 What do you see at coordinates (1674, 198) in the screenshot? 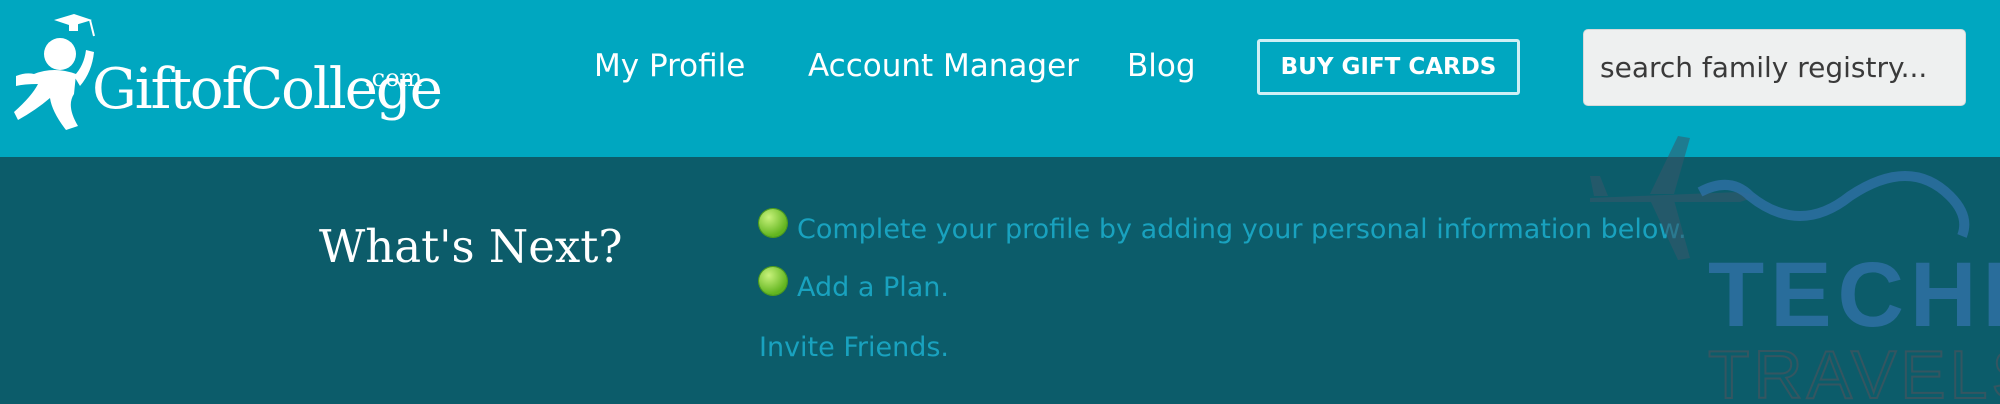
I see `airplane-icon` at bounding box center [1674, 198].